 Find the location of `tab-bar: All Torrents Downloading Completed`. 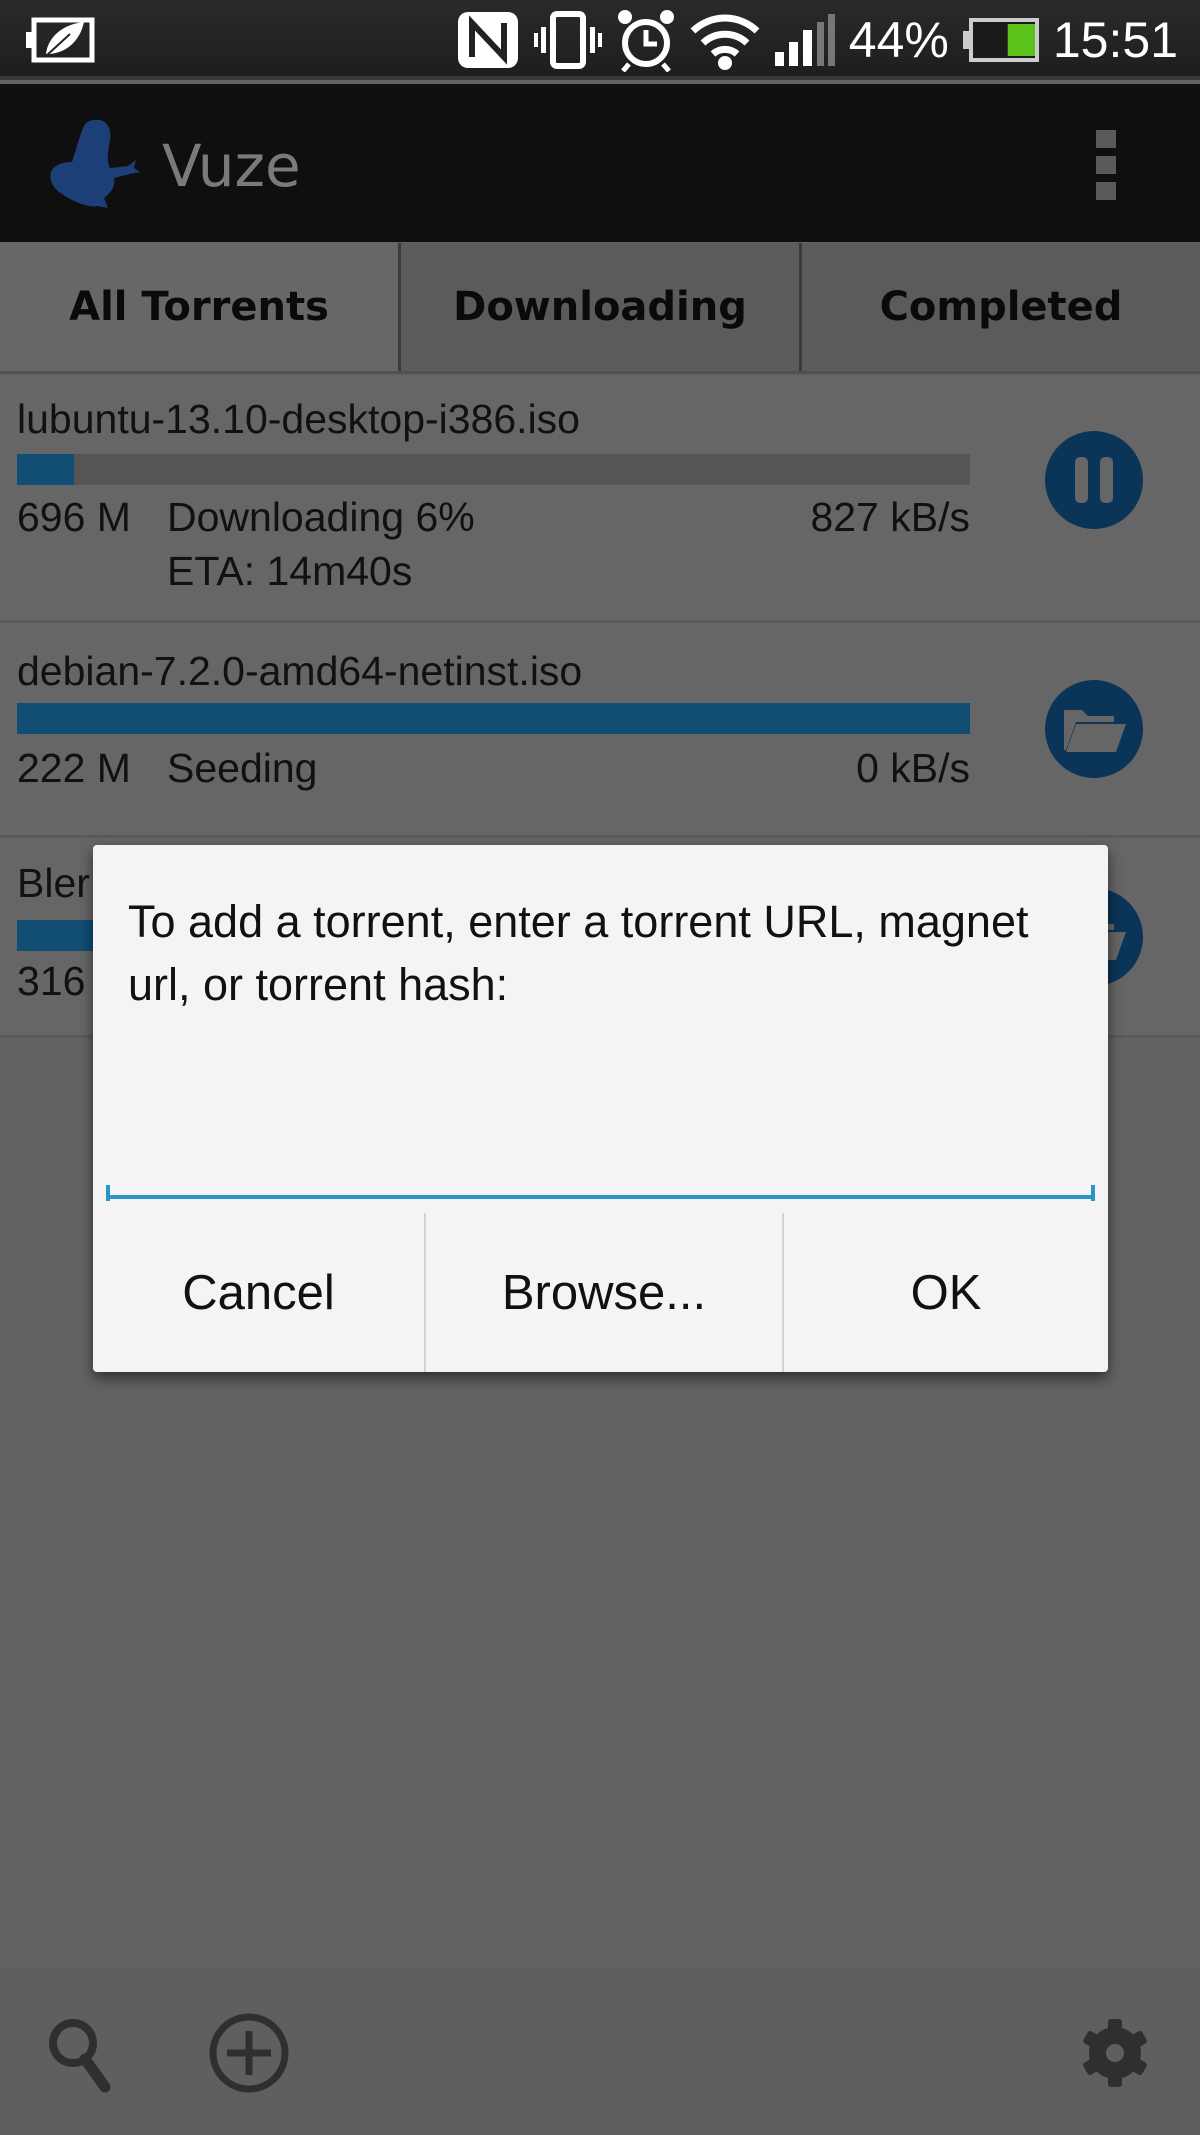

tab-bar: All Torrents Downloading Completed is located at coordinates (600, 308).